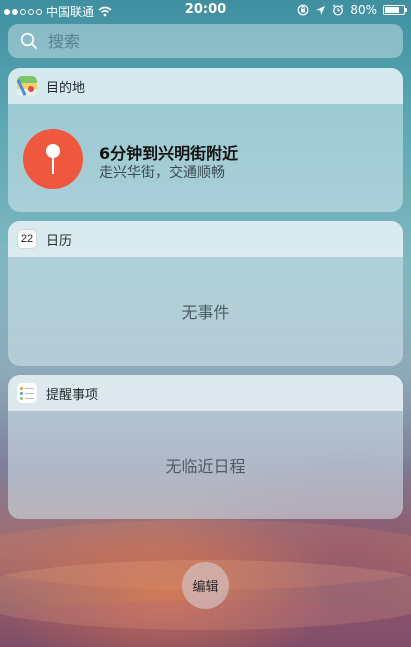  What do you see at coordinates (29, 41) in the screenshot?
I see `search-icon` at bounding box center [29, 41].